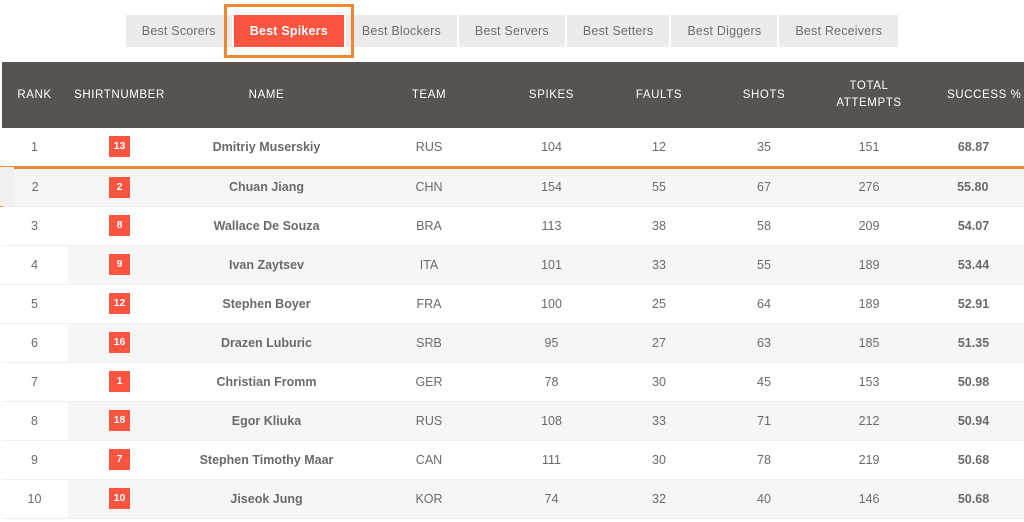 The height and width of the screenshot is (522, 1024). Describe the element at coordinates (266, 304) in the screenshot. I see `cell-name: Stephen Boyer` at that location.